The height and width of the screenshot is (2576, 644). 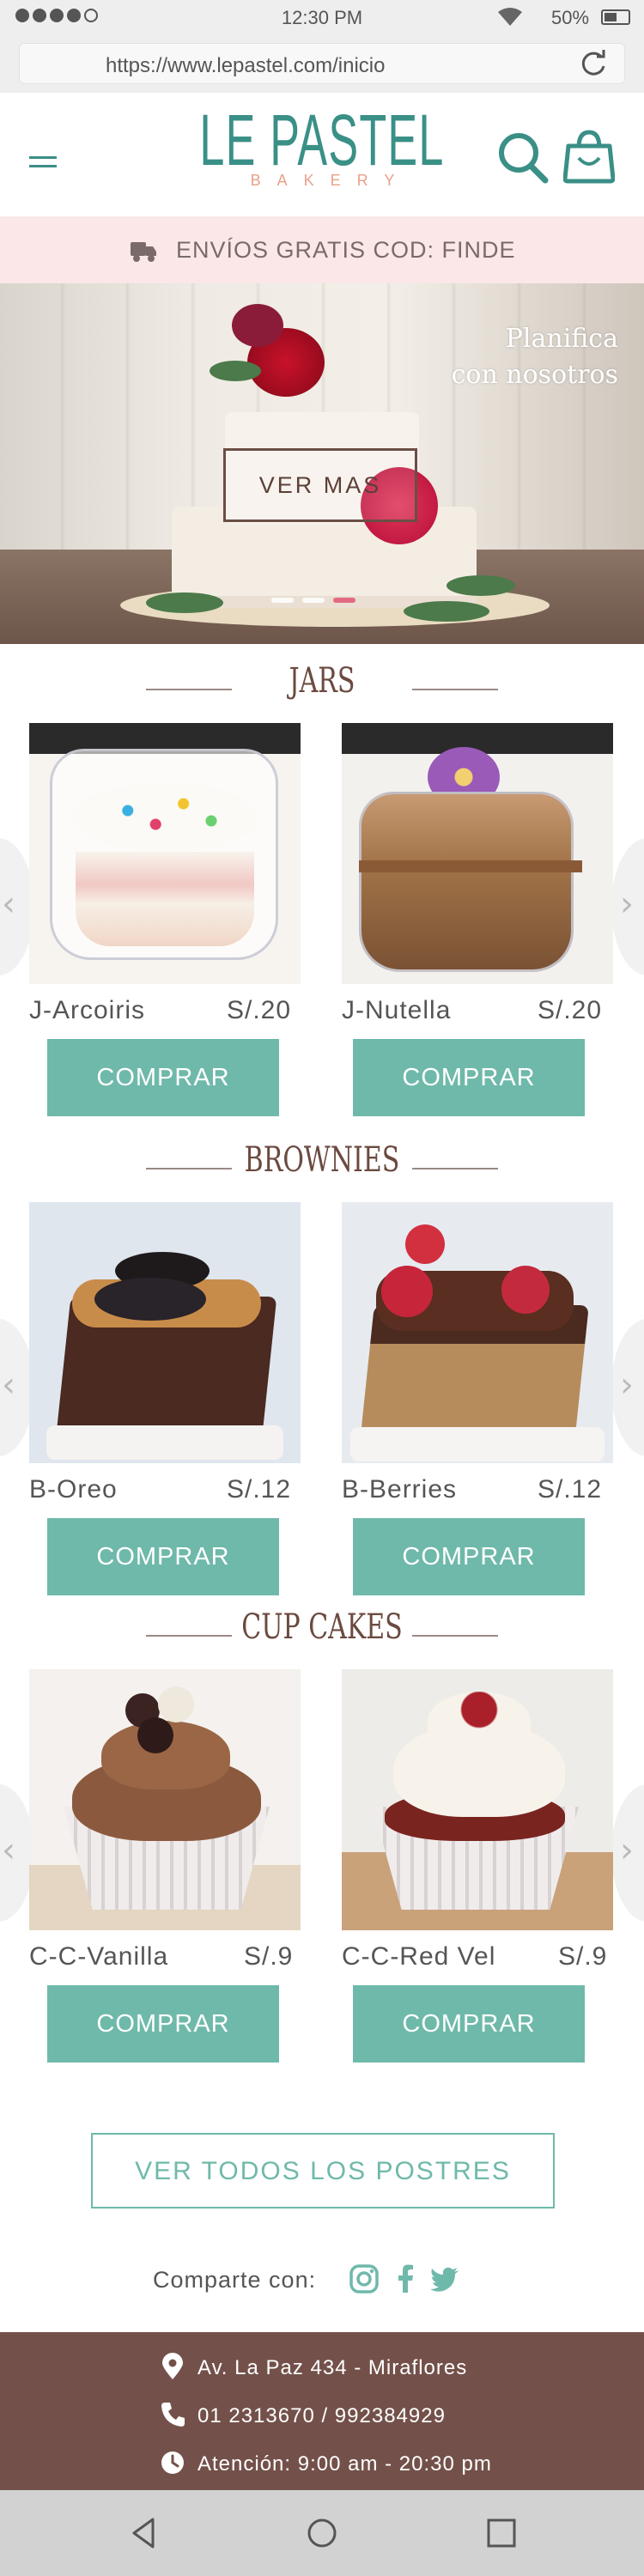 I want to click on product-name: J-Nutella, so click(x=397, y=1010).